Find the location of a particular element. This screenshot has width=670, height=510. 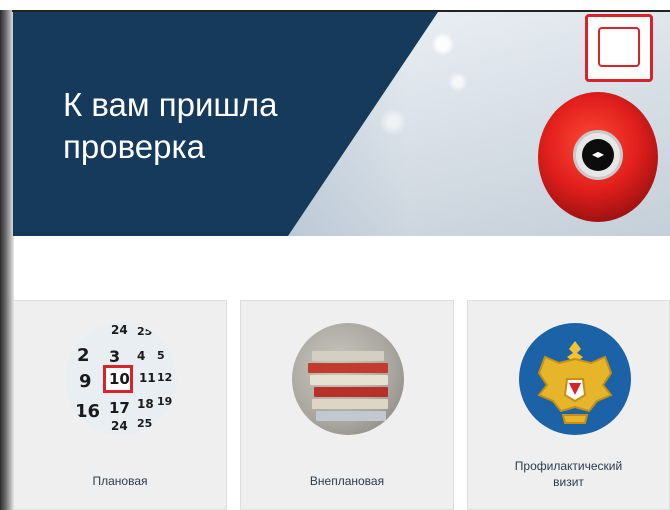

calendar-number: 3 is located at coordinates (115, 356).